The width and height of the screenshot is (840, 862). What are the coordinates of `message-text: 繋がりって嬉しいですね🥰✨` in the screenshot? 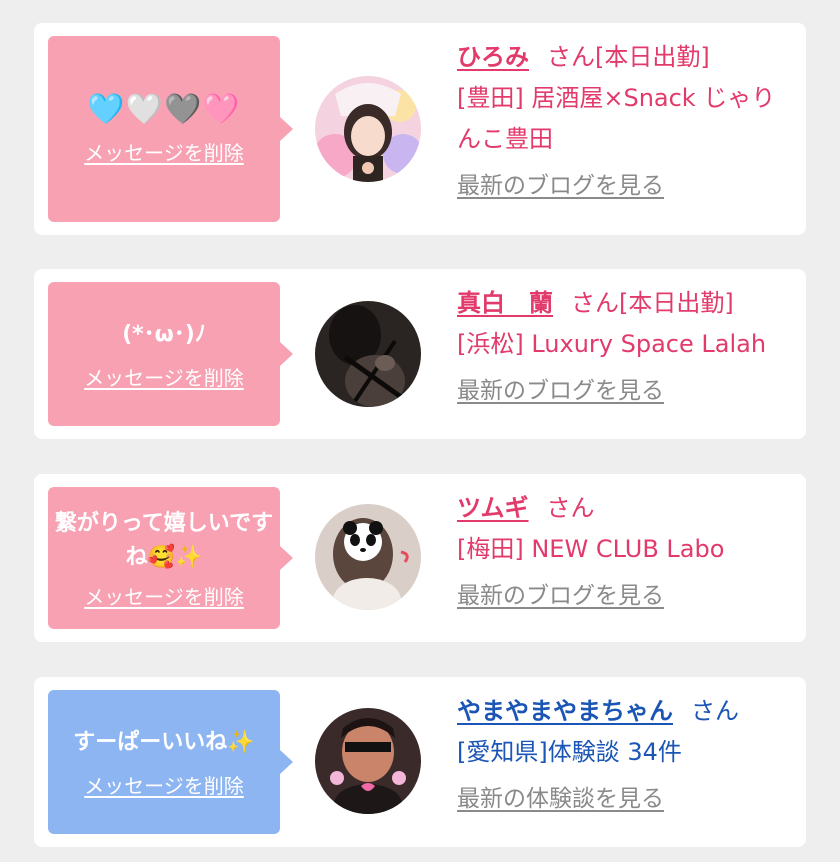 It's located at (164, 540).